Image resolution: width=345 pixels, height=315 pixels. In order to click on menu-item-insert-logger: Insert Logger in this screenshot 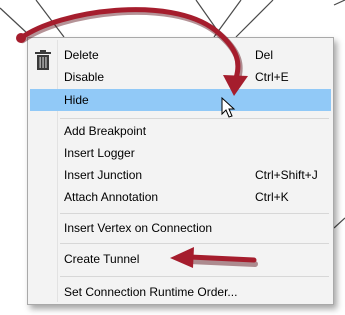, I will do `click(180, 153)`.